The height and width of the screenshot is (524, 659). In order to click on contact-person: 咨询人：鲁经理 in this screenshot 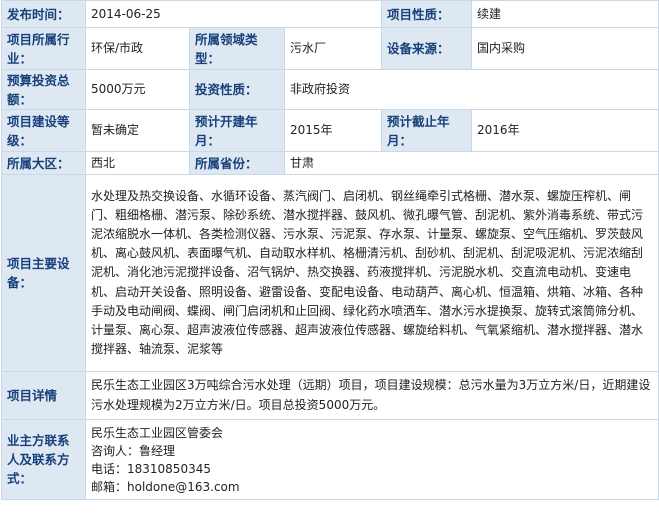, I will do `click(133, 450)`.